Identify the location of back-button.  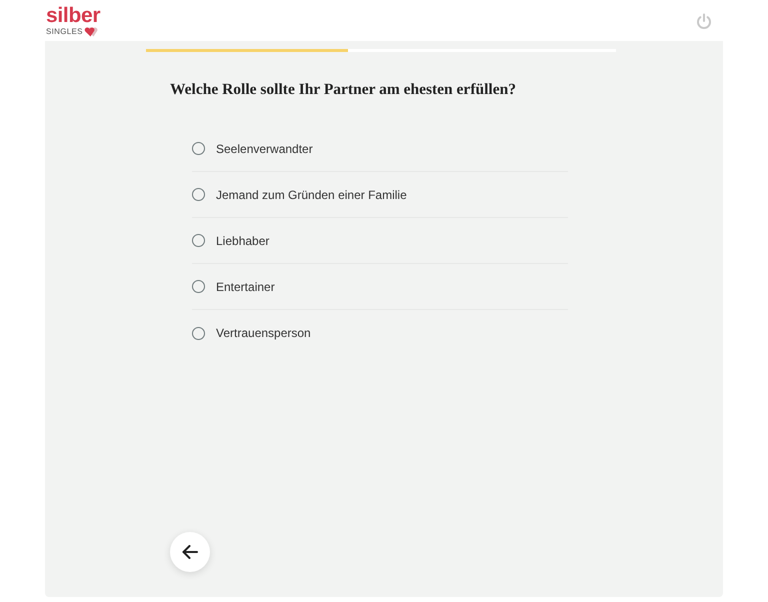
(190, 552).